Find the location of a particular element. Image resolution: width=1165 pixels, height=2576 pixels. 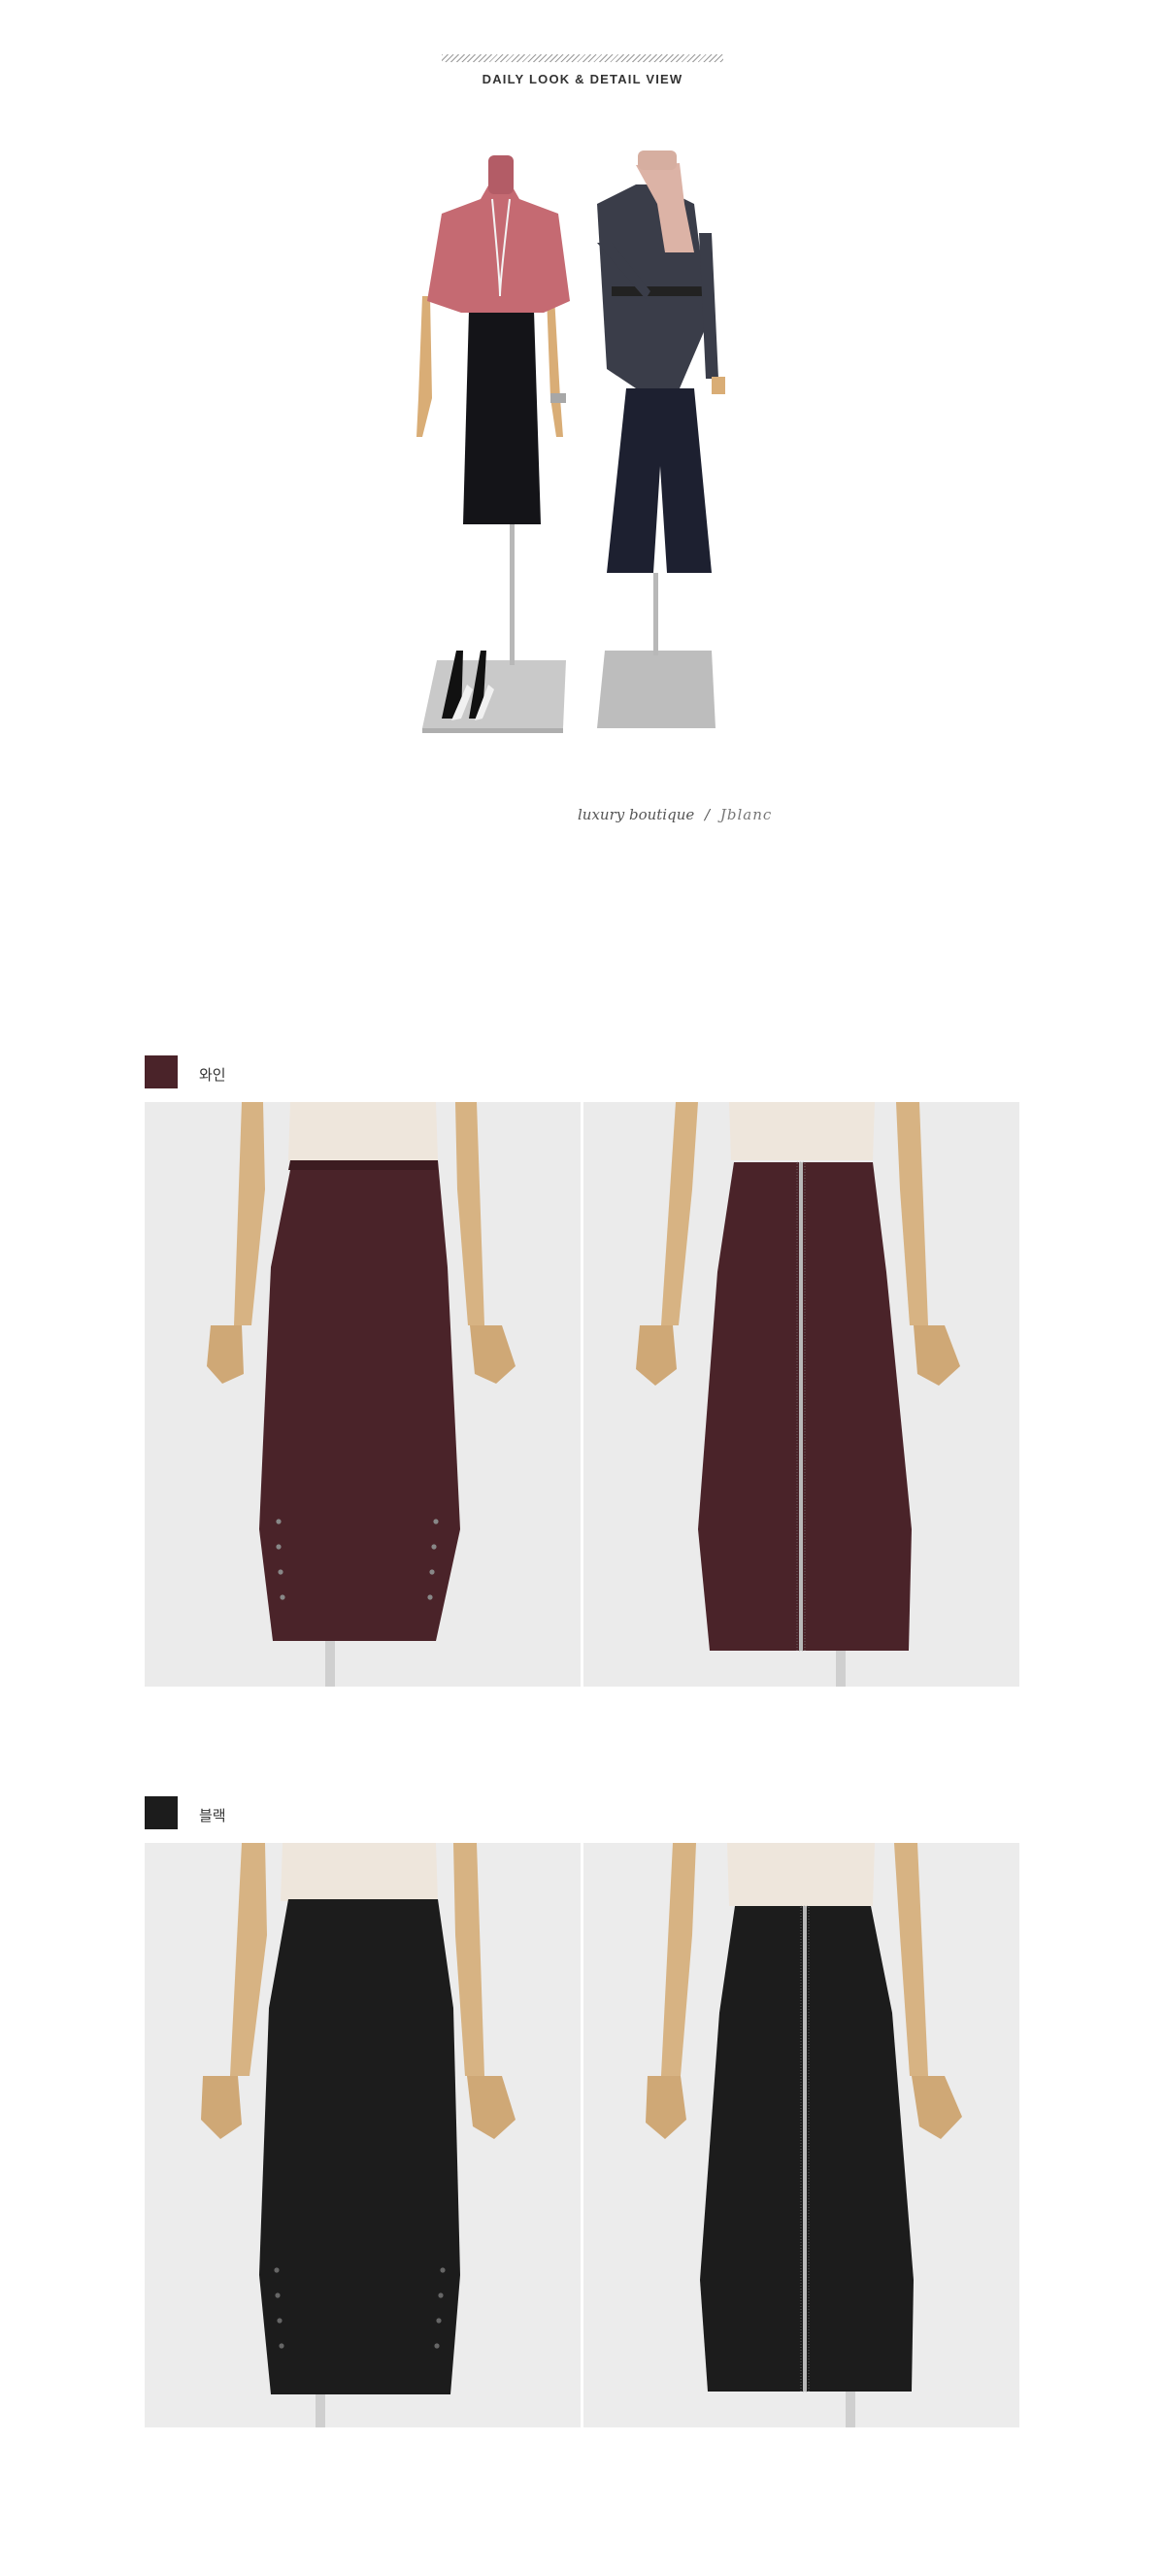

daily-look-photo is located at coordinates (587, 447).